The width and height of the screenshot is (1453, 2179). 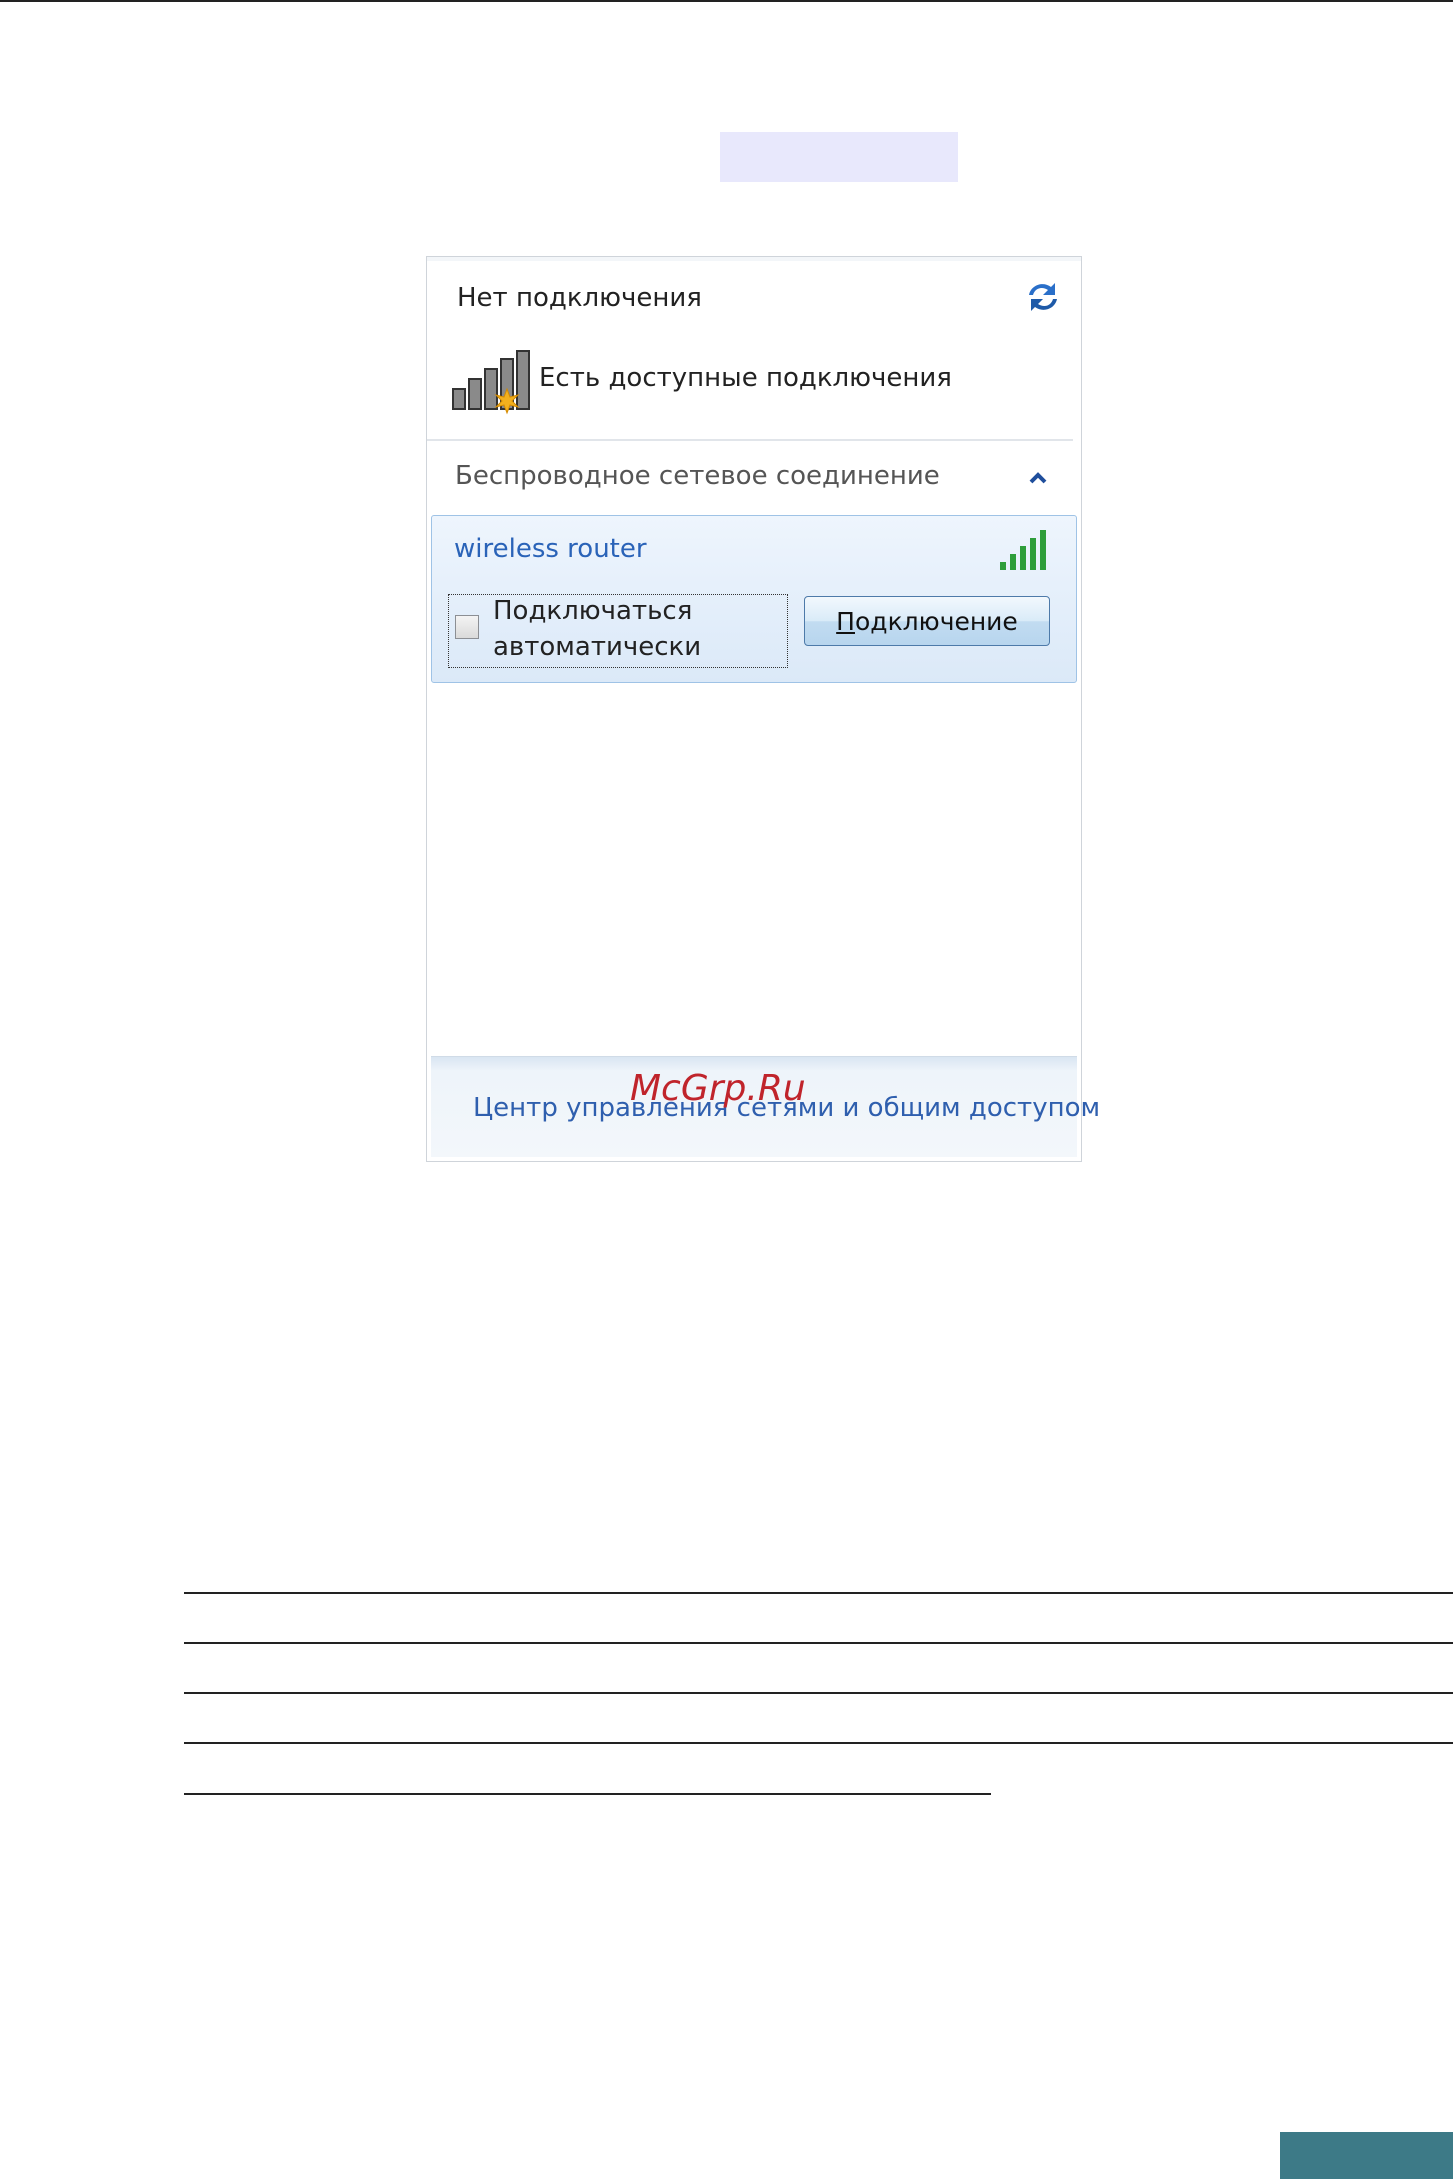 I want to click on signal-bars-icon, so click(x=1023, y=550).